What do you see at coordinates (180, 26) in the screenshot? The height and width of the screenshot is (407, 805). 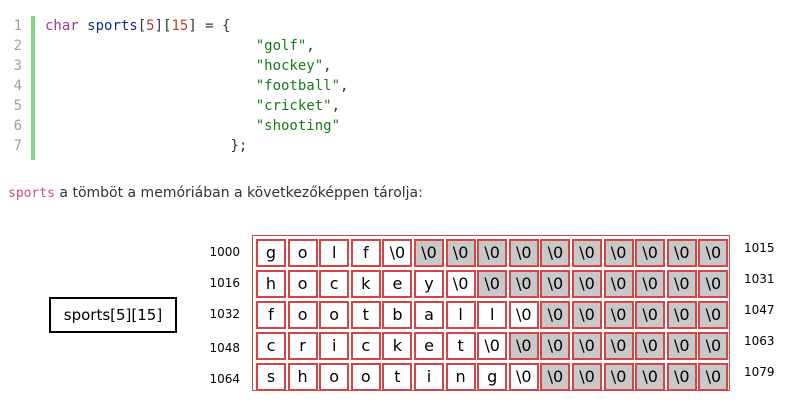 I see `code-token: 15` at bounding box center [180, 26].